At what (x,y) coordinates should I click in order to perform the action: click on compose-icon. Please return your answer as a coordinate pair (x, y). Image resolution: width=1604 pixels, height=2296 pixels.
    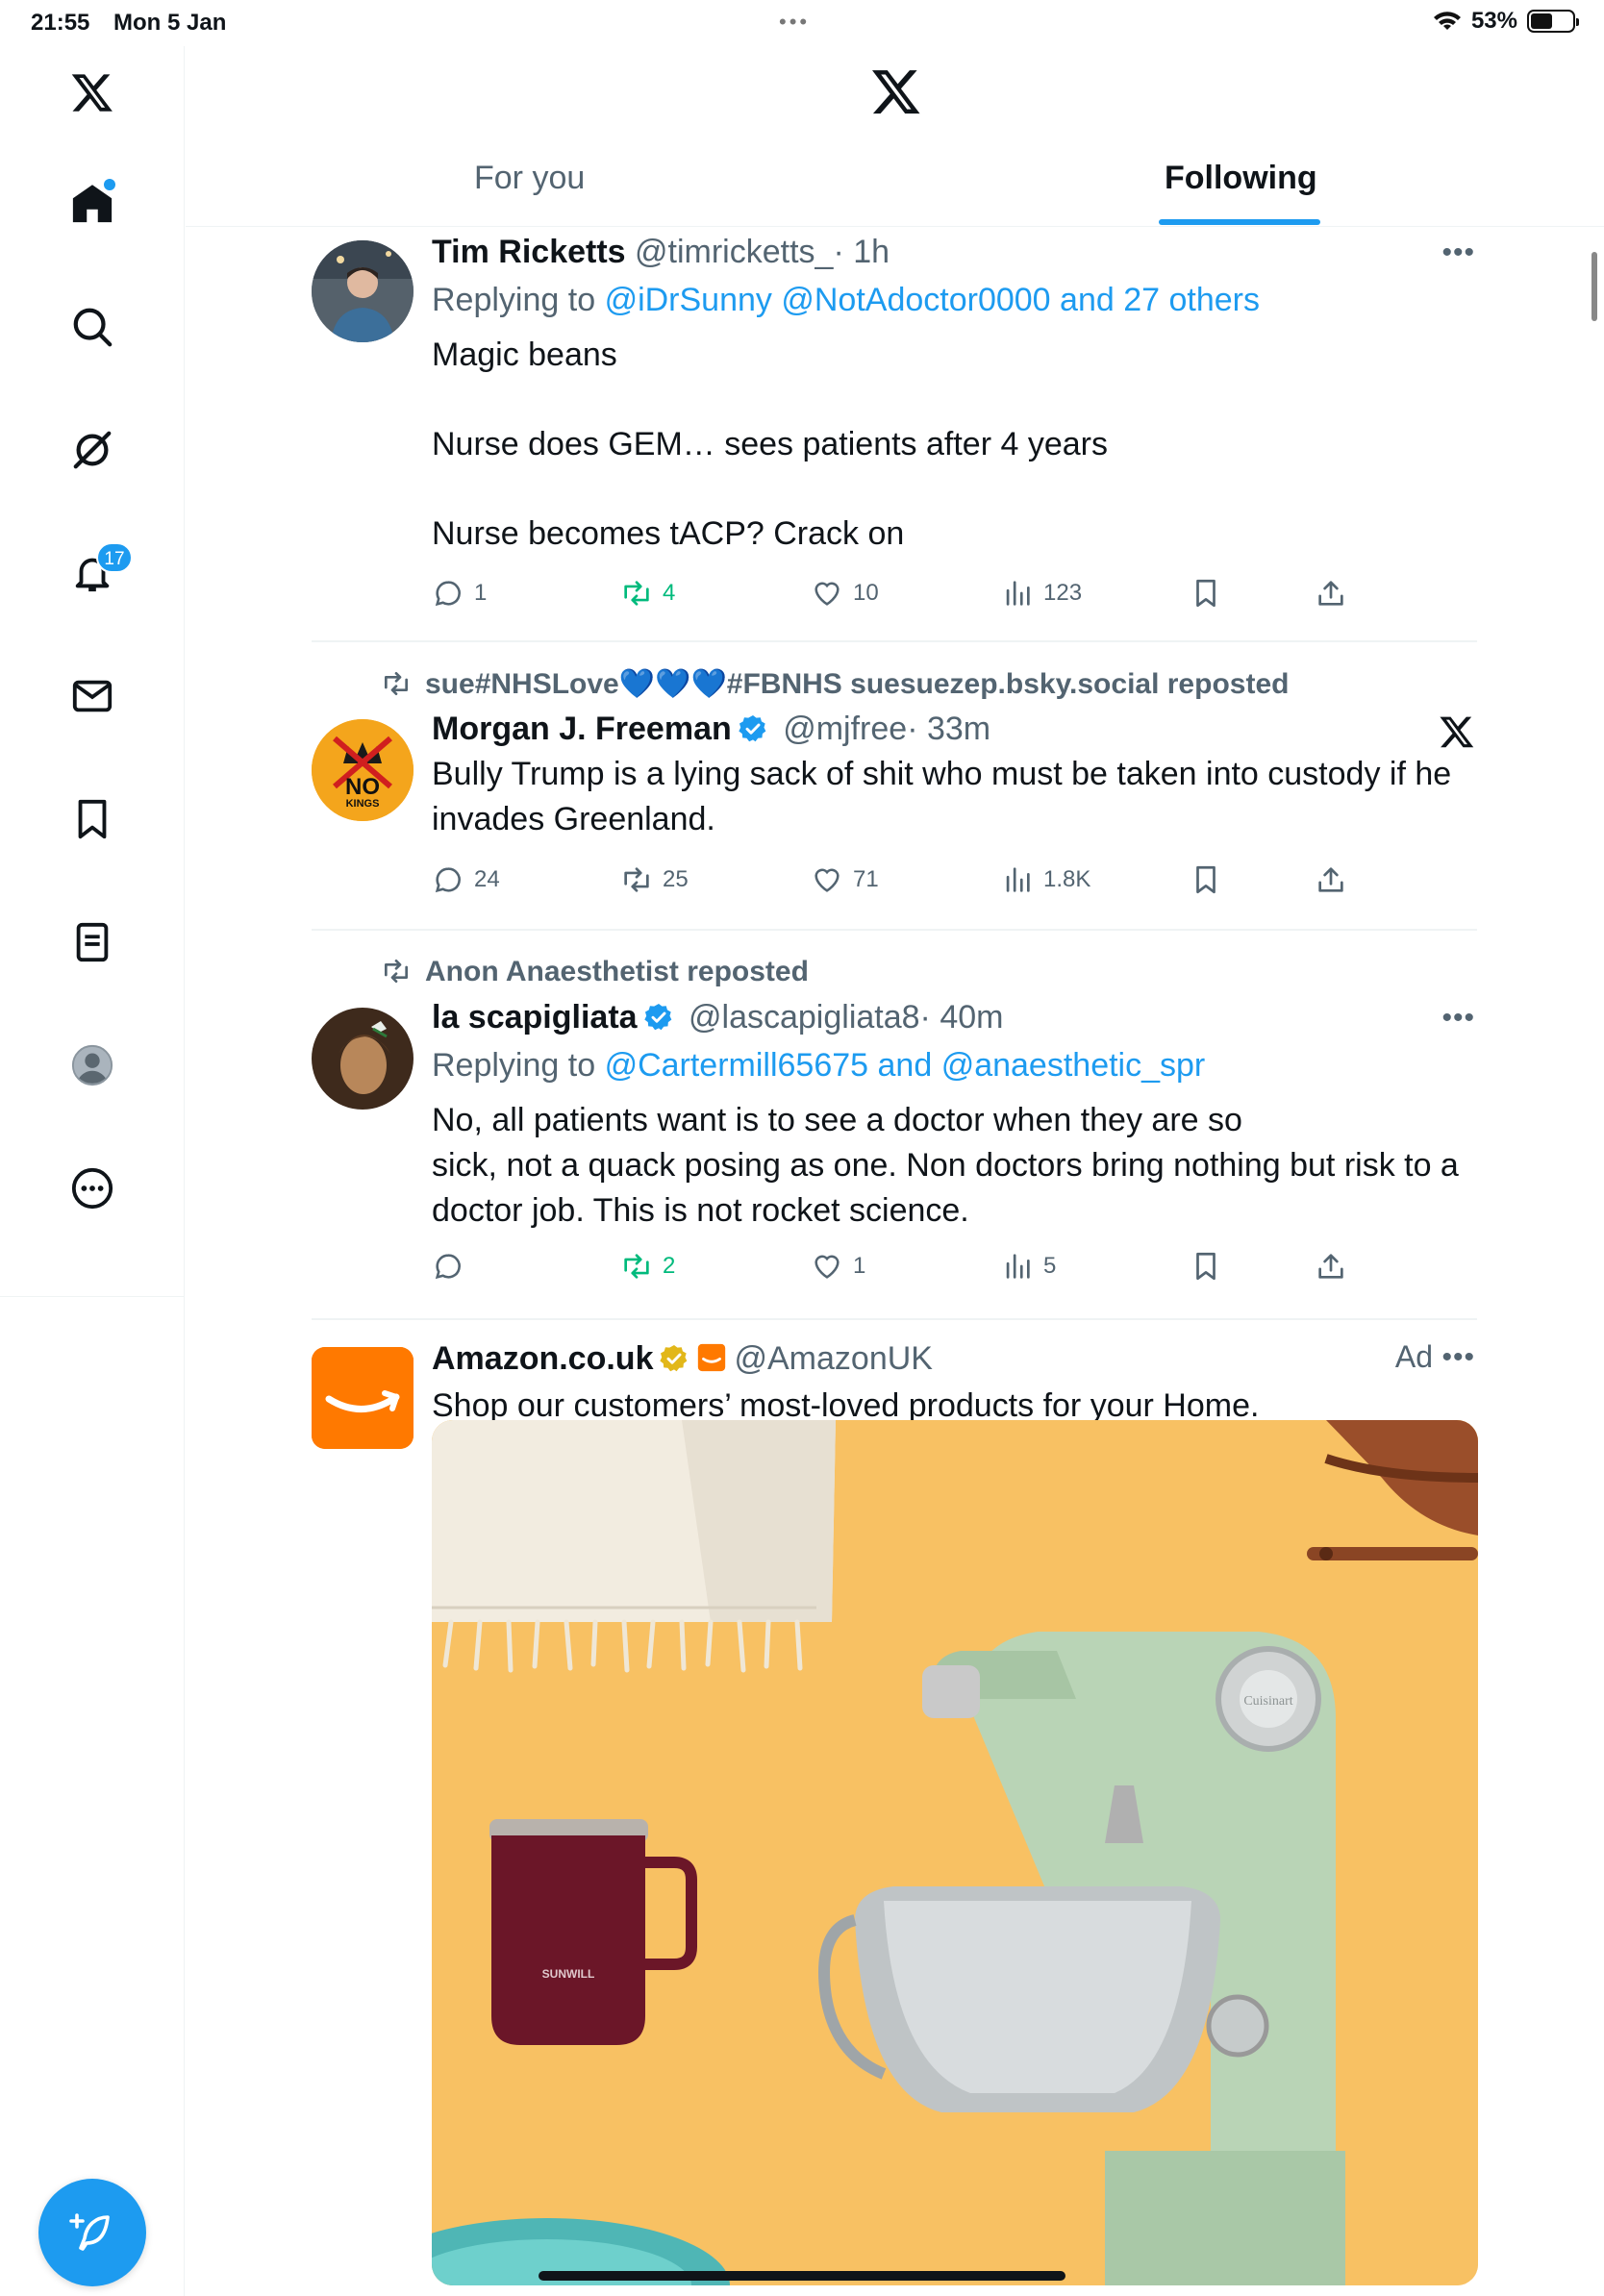
    Looking at the image, I should click on (89, 2232).